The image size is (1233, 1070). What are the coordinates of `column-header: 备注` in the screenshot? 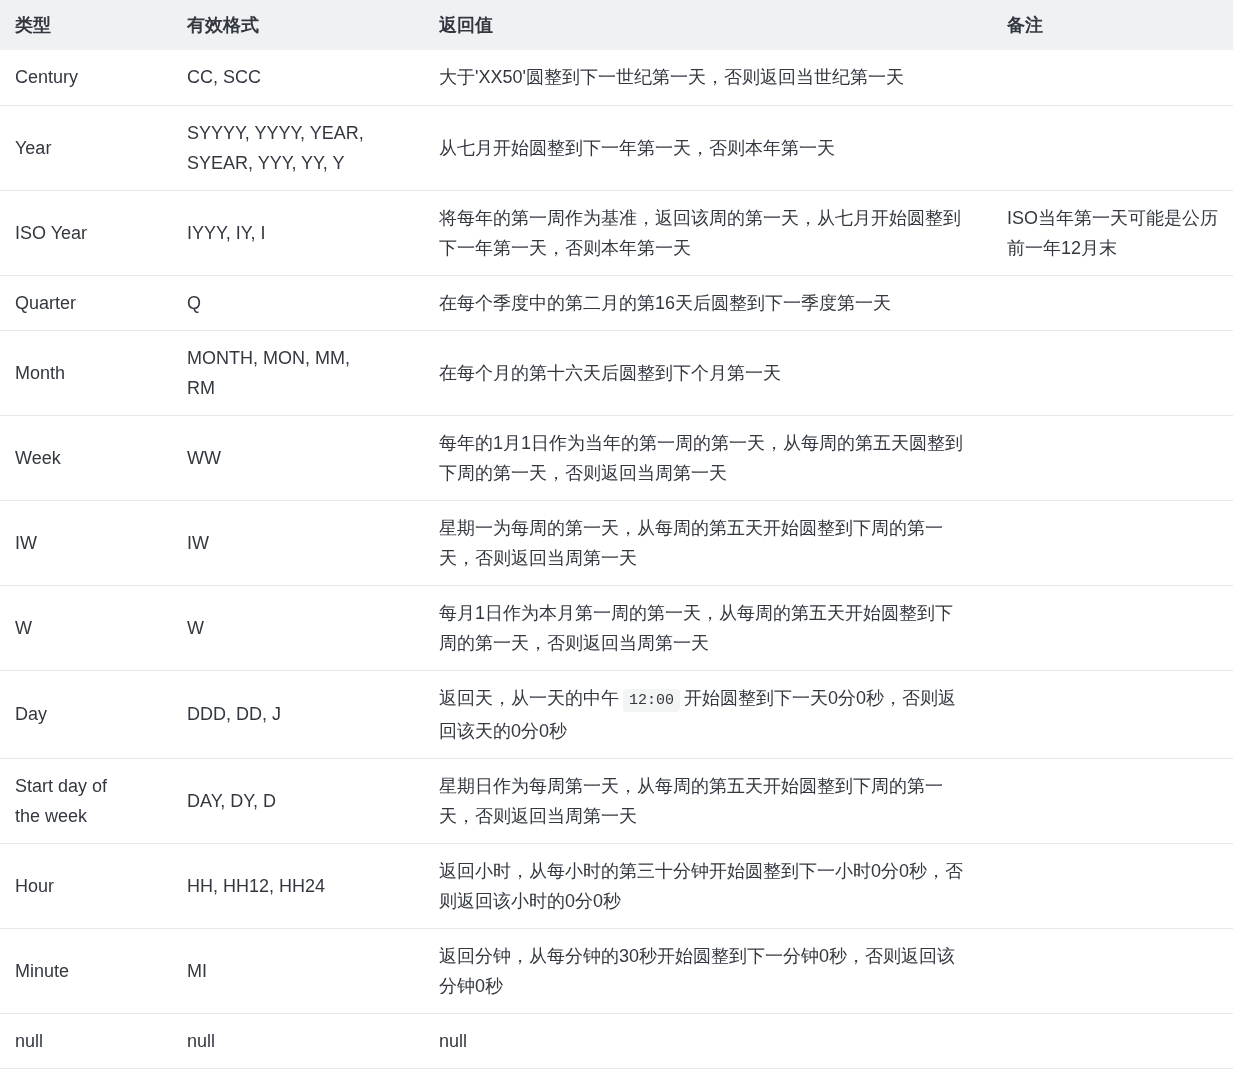 It's located at (1112, 25).